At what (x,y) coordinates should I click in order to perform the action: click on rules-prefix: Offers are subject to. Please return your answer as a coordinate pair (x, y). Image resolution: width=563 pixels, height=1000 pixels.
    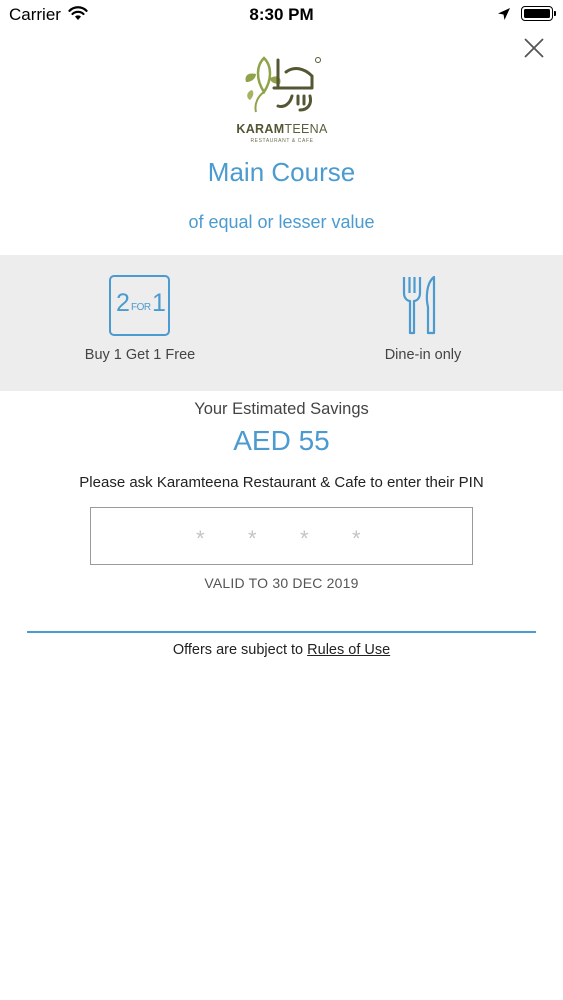
    Looking at the image, I should click on (240, 650).